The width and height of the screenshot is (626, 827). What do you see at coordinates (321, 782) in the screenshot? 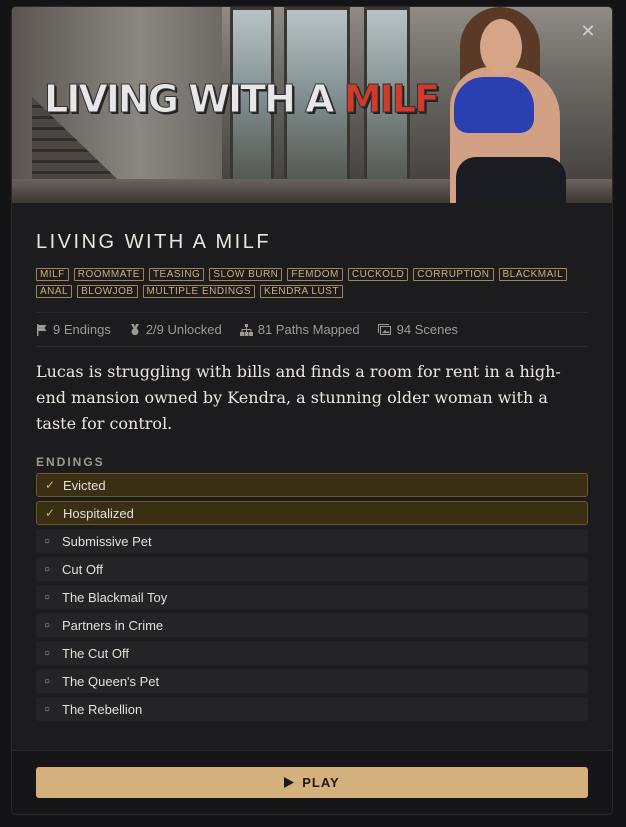
I see `play-label: PLAY` at bounding box center [321, 782].